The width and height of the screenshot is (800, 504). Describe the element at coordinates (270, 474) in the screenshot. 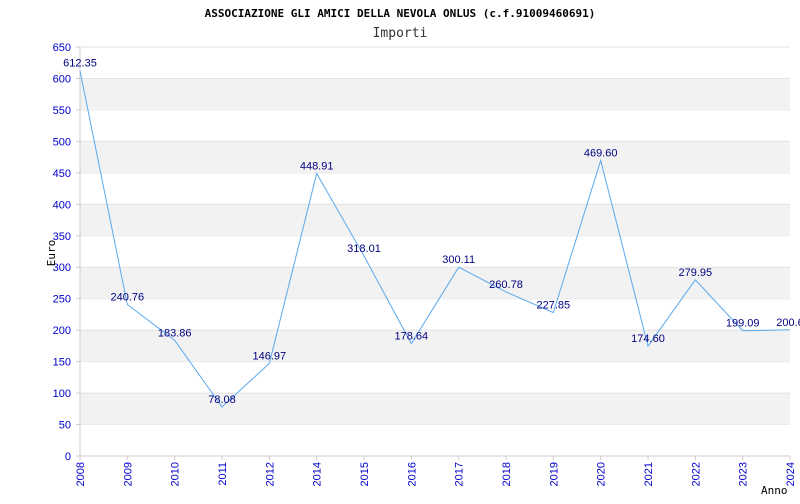

I see `x-tick-label: 2012` at that location.